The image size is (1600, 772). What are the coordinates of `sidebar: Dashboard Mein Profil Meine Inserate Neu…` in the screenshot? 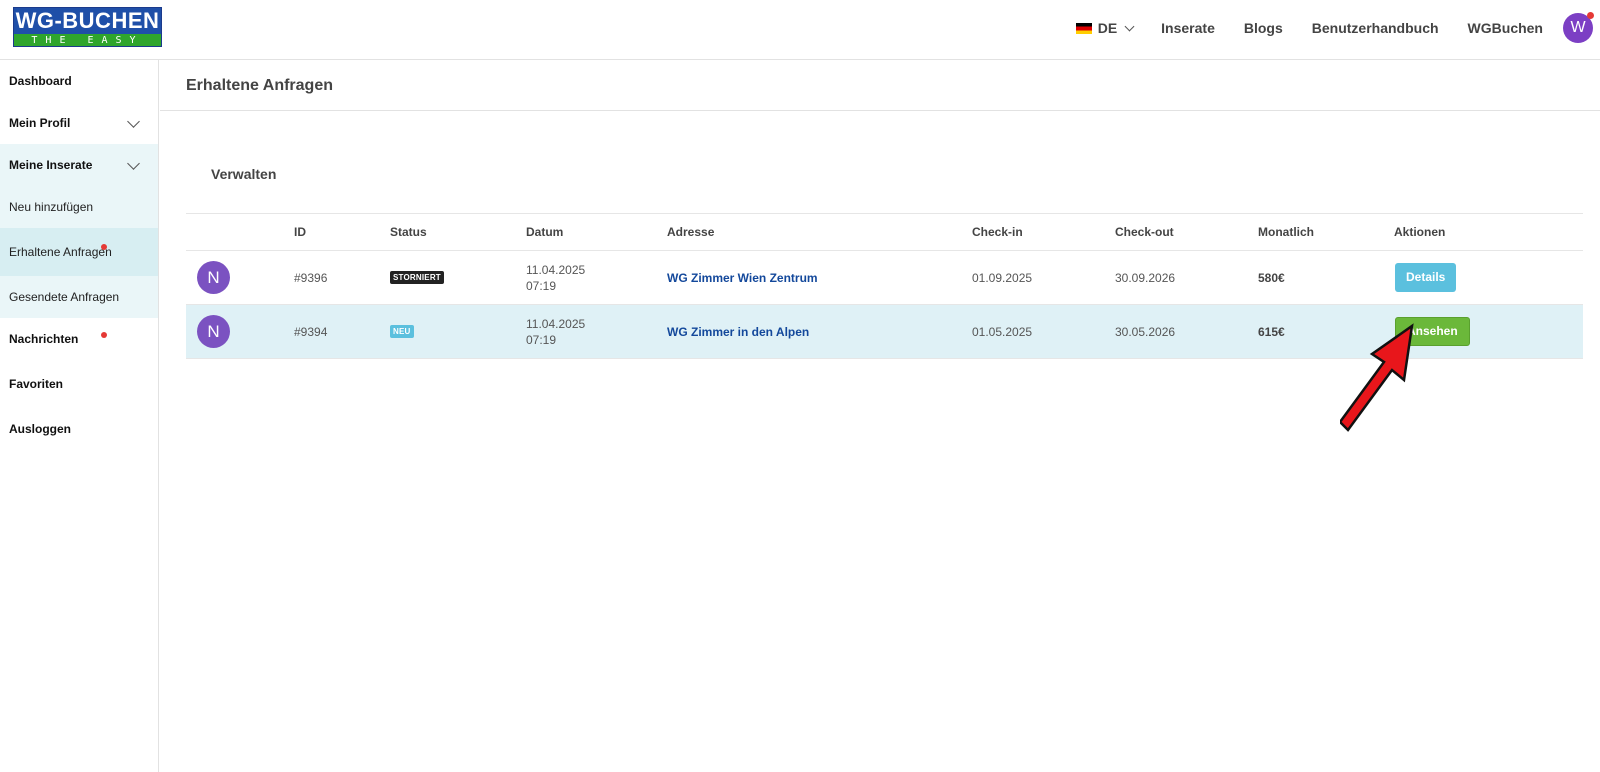 It's located at (79, 416).